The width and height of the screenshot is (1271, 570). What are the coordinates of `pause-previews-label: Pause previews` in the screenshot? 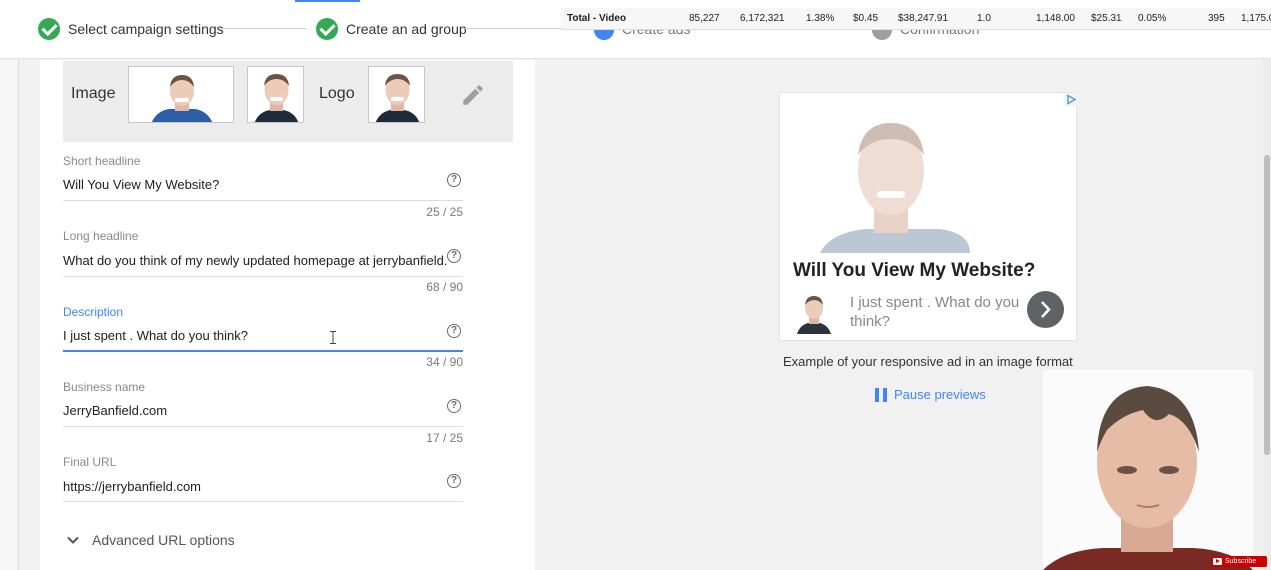 It's located at (940, 394).